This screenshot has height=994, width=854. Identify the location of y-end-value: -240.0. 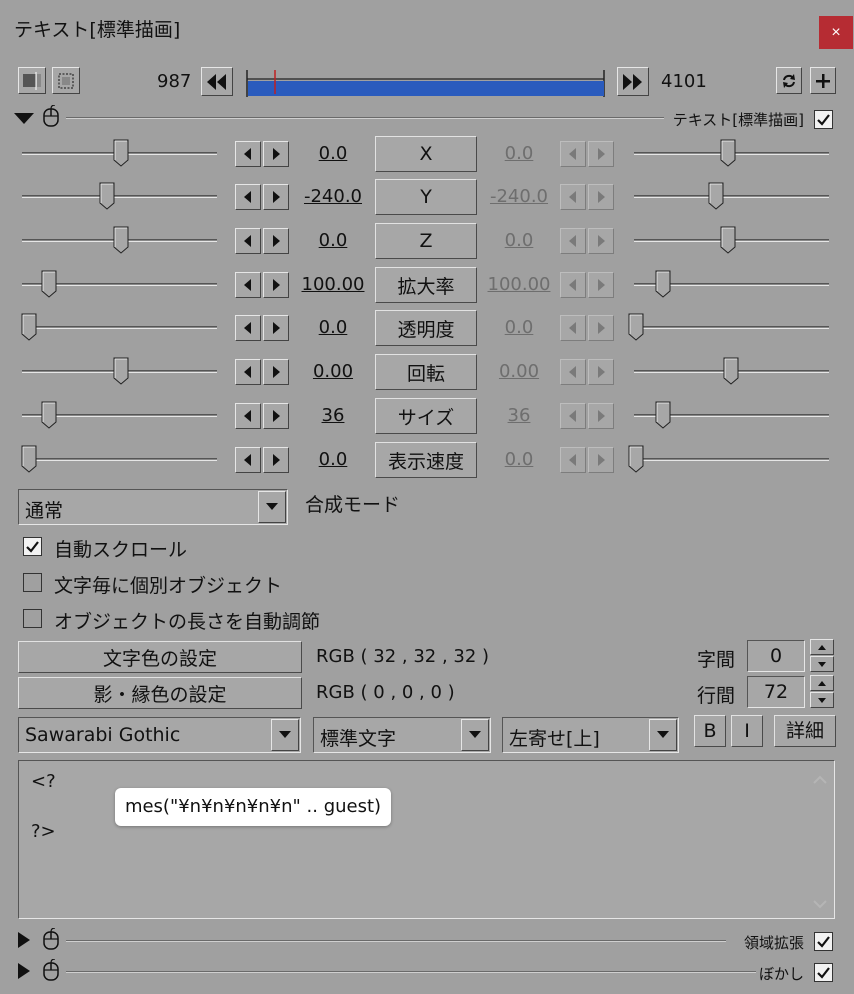
(519, 196).